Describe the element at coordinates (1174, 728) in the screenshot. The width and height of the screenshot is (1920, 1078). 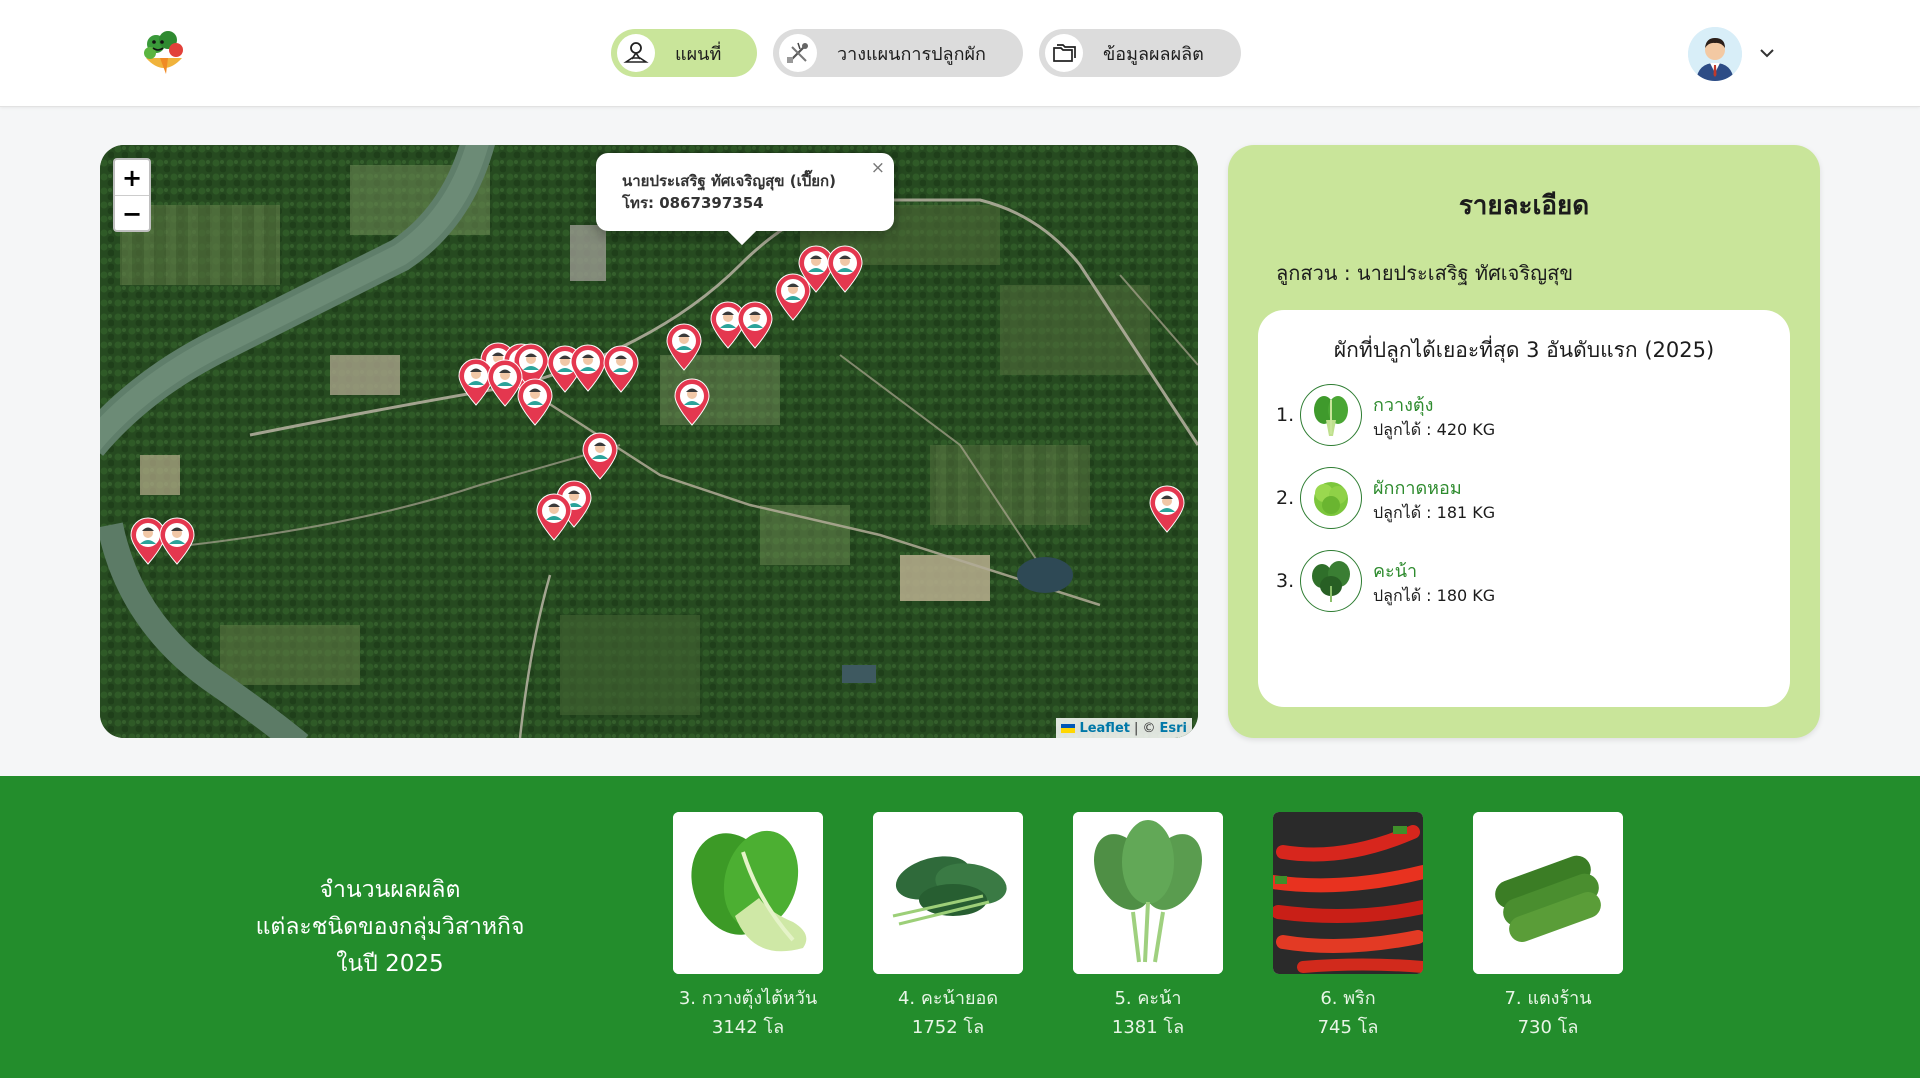
I see `esri-link: Esri` at that location.